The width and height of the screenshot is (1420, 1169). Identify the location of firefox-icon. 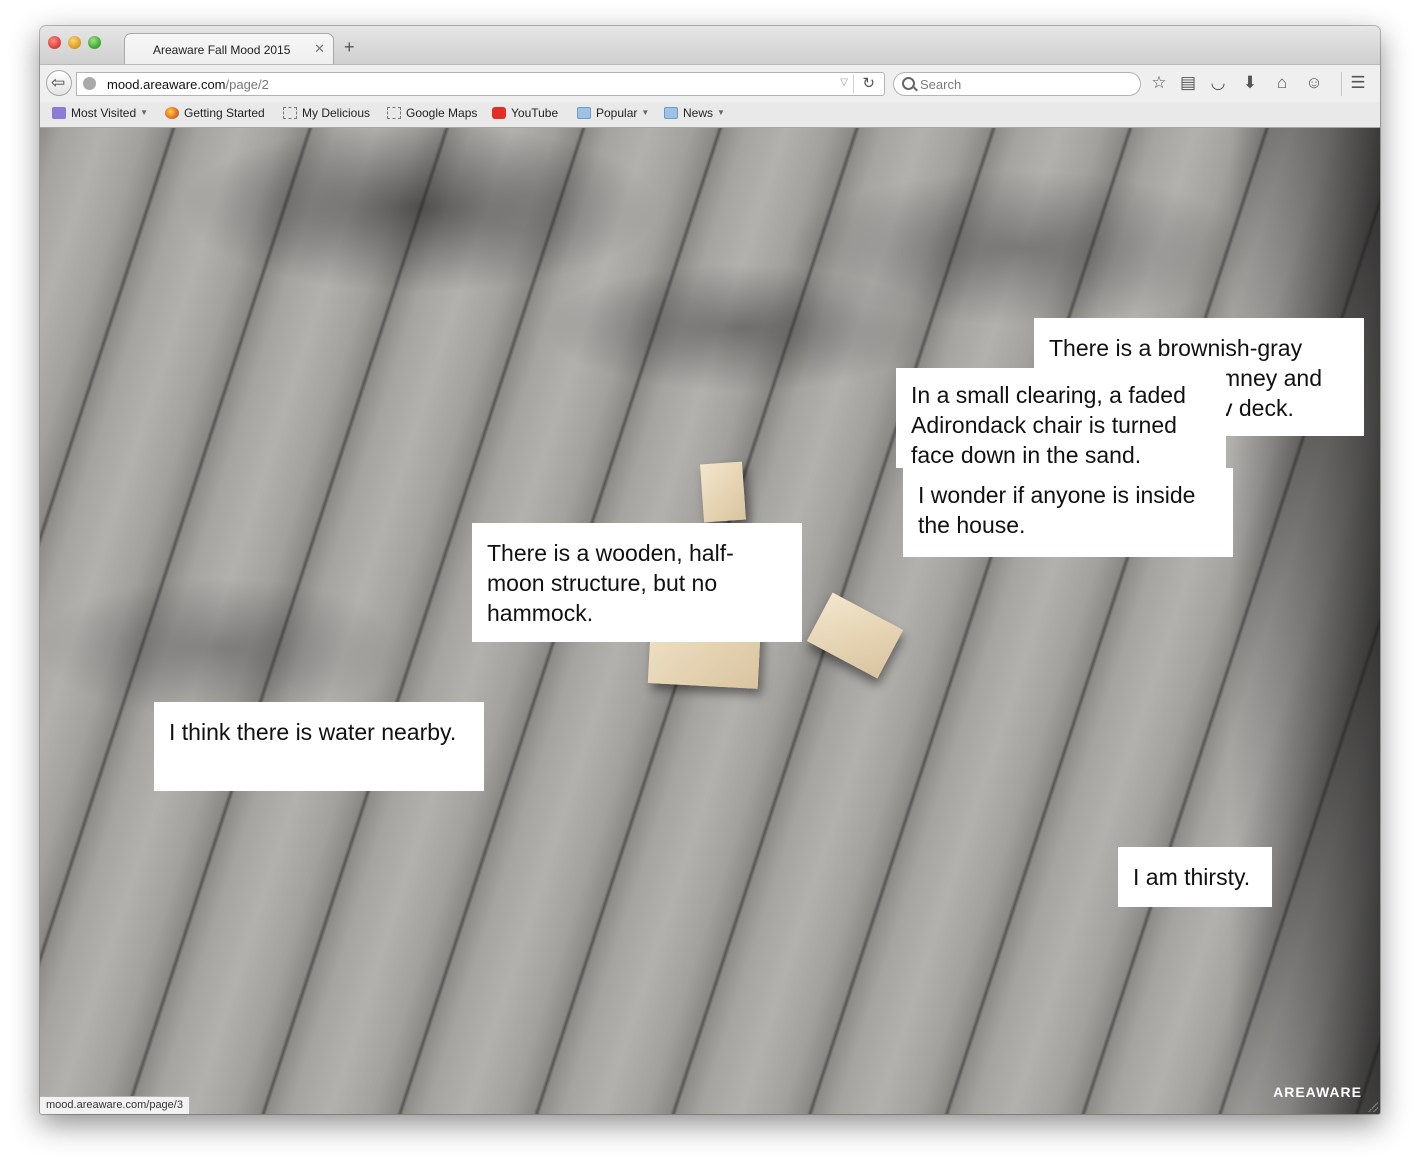
(172, 113).